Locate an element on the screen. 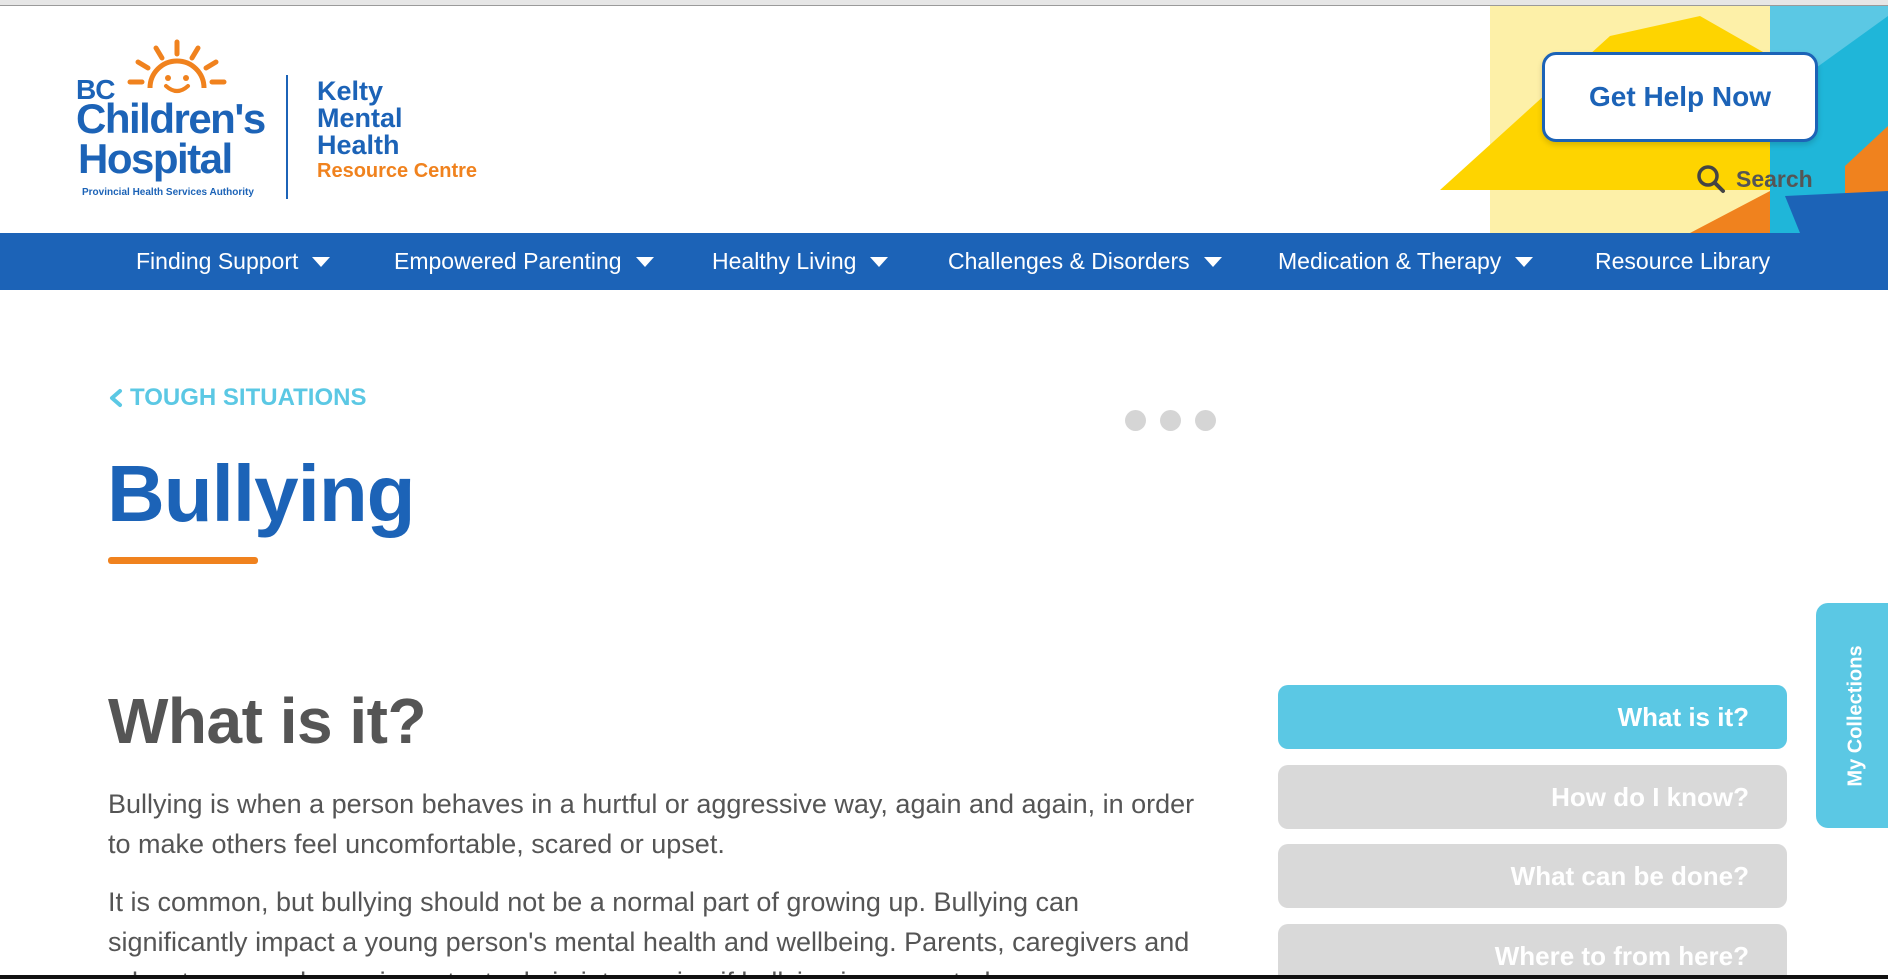 This screenshot has height=979, width=1888. kelty-line: Health is located at coordinates (358, 145).